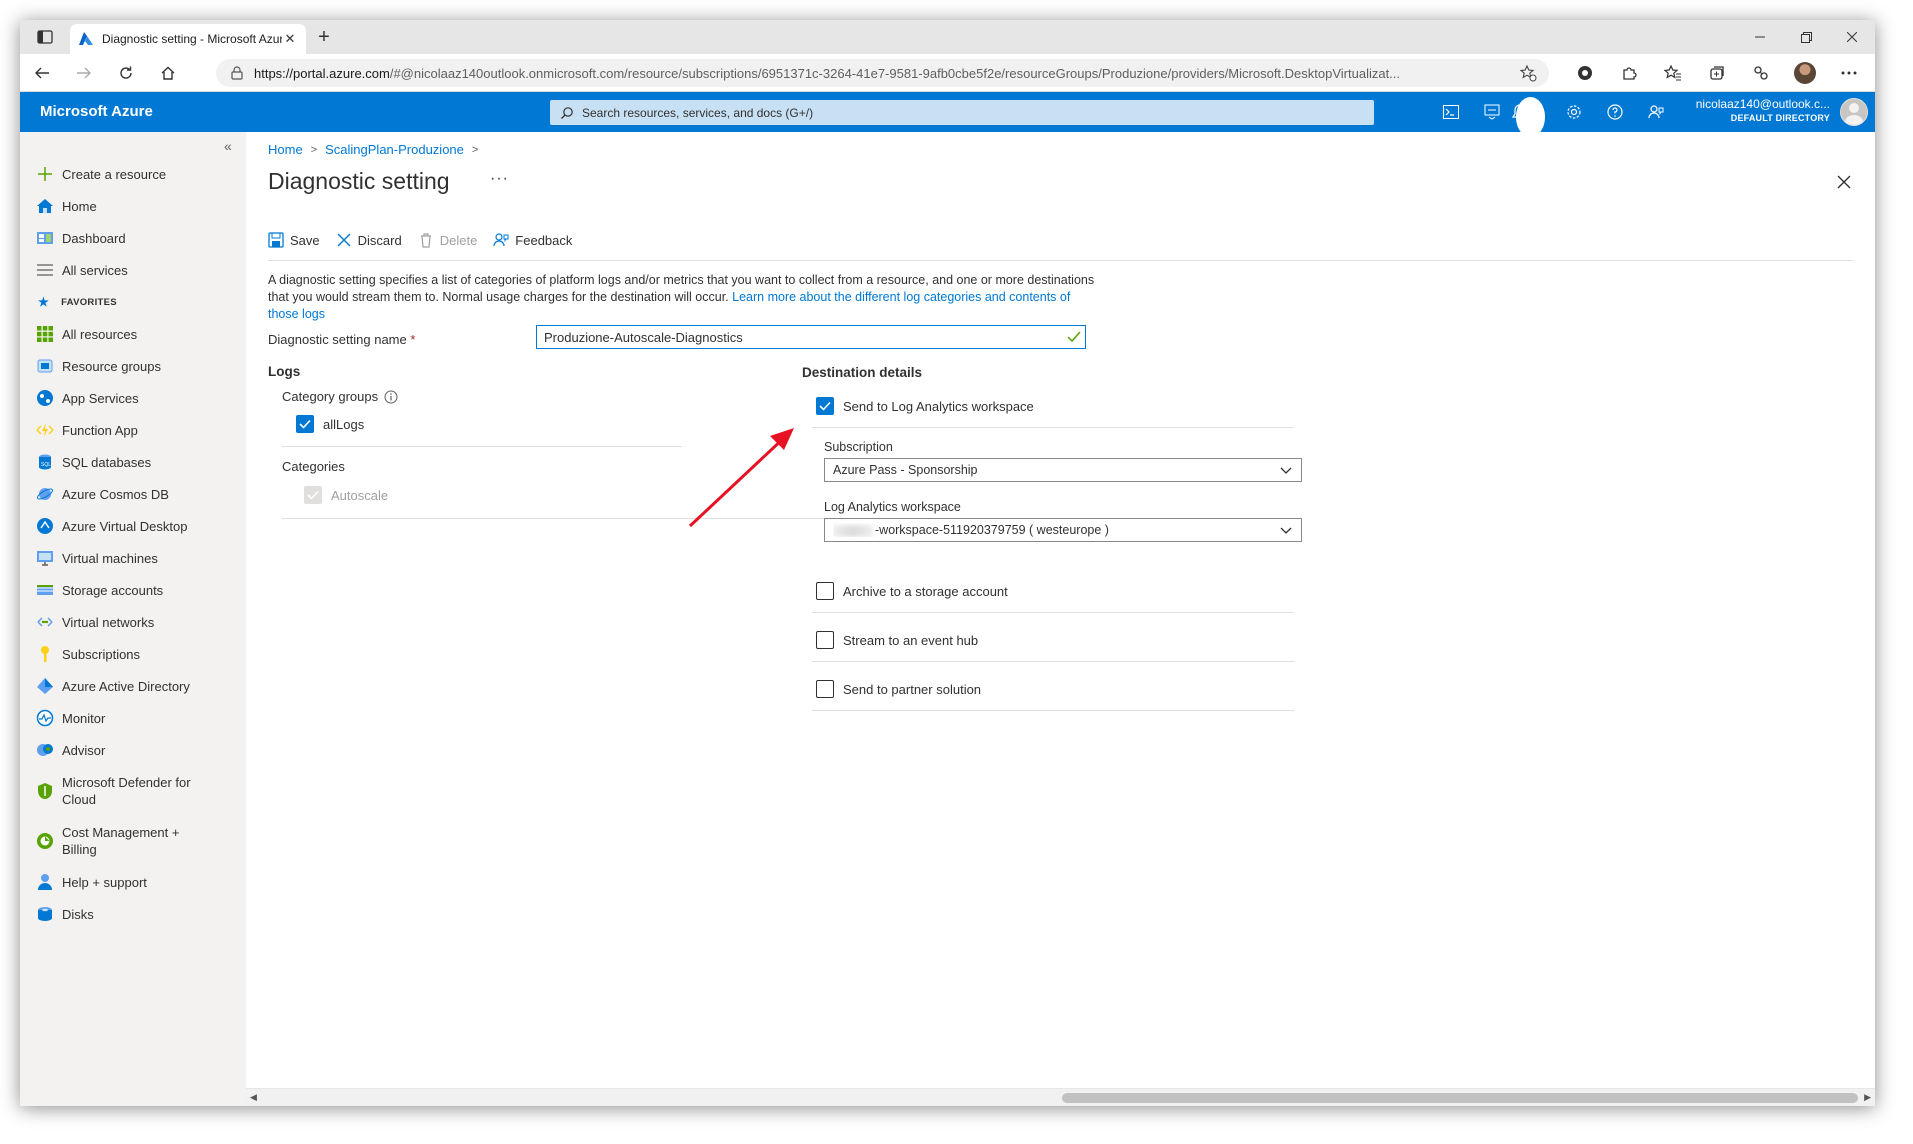 This screenshot has height=1144, width=1913. I want to click on restore-icon, so click(1806, 37).